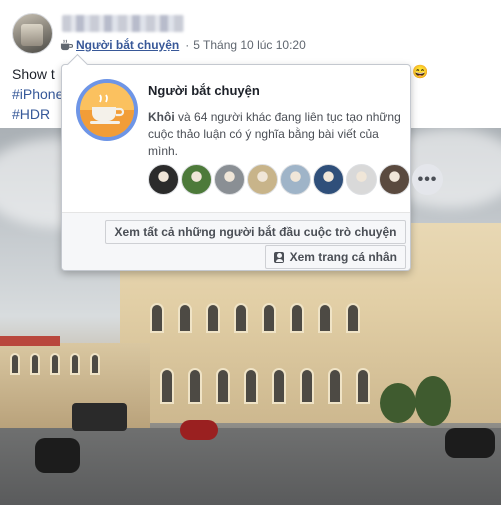  Describe the element at coordinates (249, 45) in the screenshot. I see `post-timestamp: 5 Tháng 10 lúc 10:20` at that location.